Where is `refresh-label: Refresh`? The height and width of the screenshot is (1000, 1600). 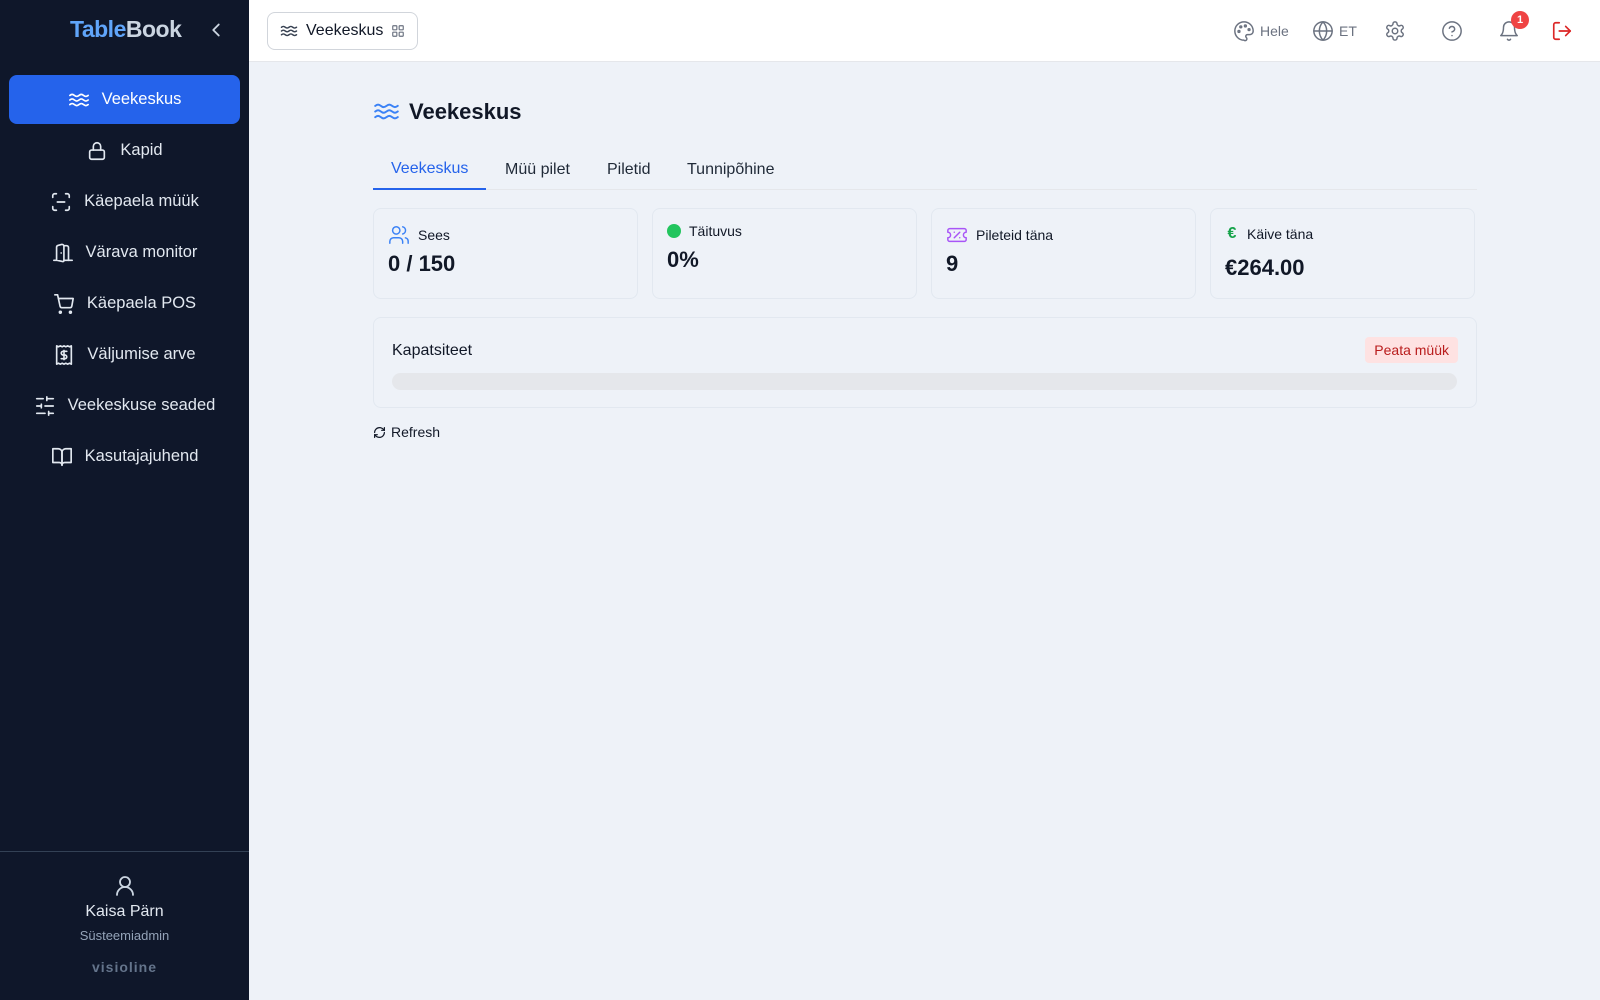 refresh-label: Refresh is located at coordinates (416, 432).